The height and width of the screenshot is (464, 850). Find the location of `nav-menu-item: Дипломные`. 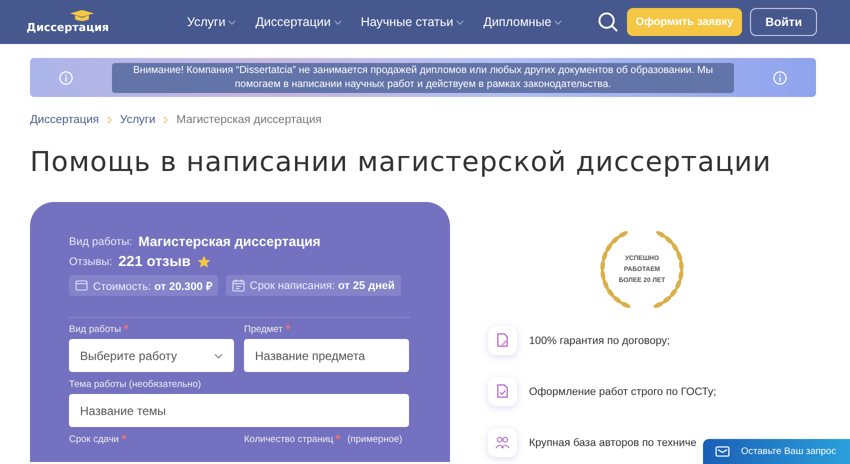

nav-menu-item: Дипломные is located at coordinates (517, 22).